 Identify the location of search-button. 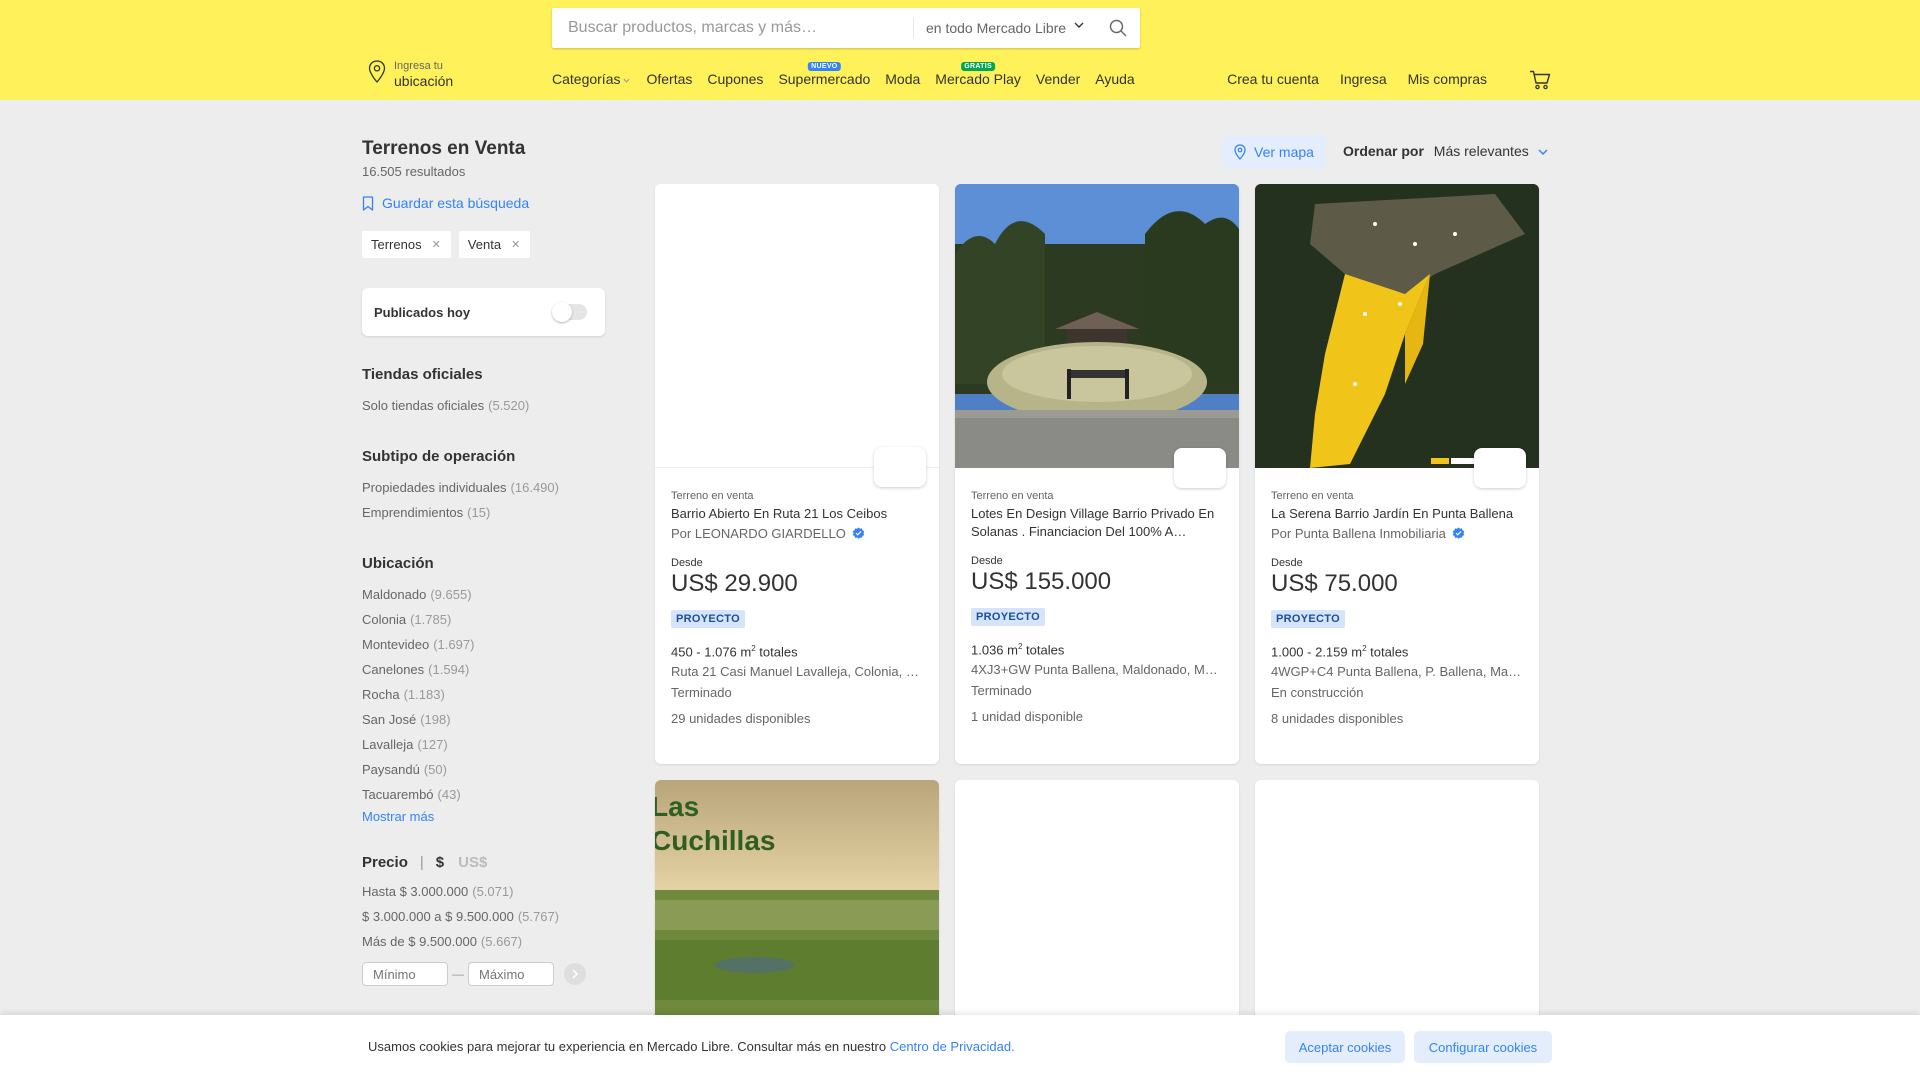
(1118, 28).